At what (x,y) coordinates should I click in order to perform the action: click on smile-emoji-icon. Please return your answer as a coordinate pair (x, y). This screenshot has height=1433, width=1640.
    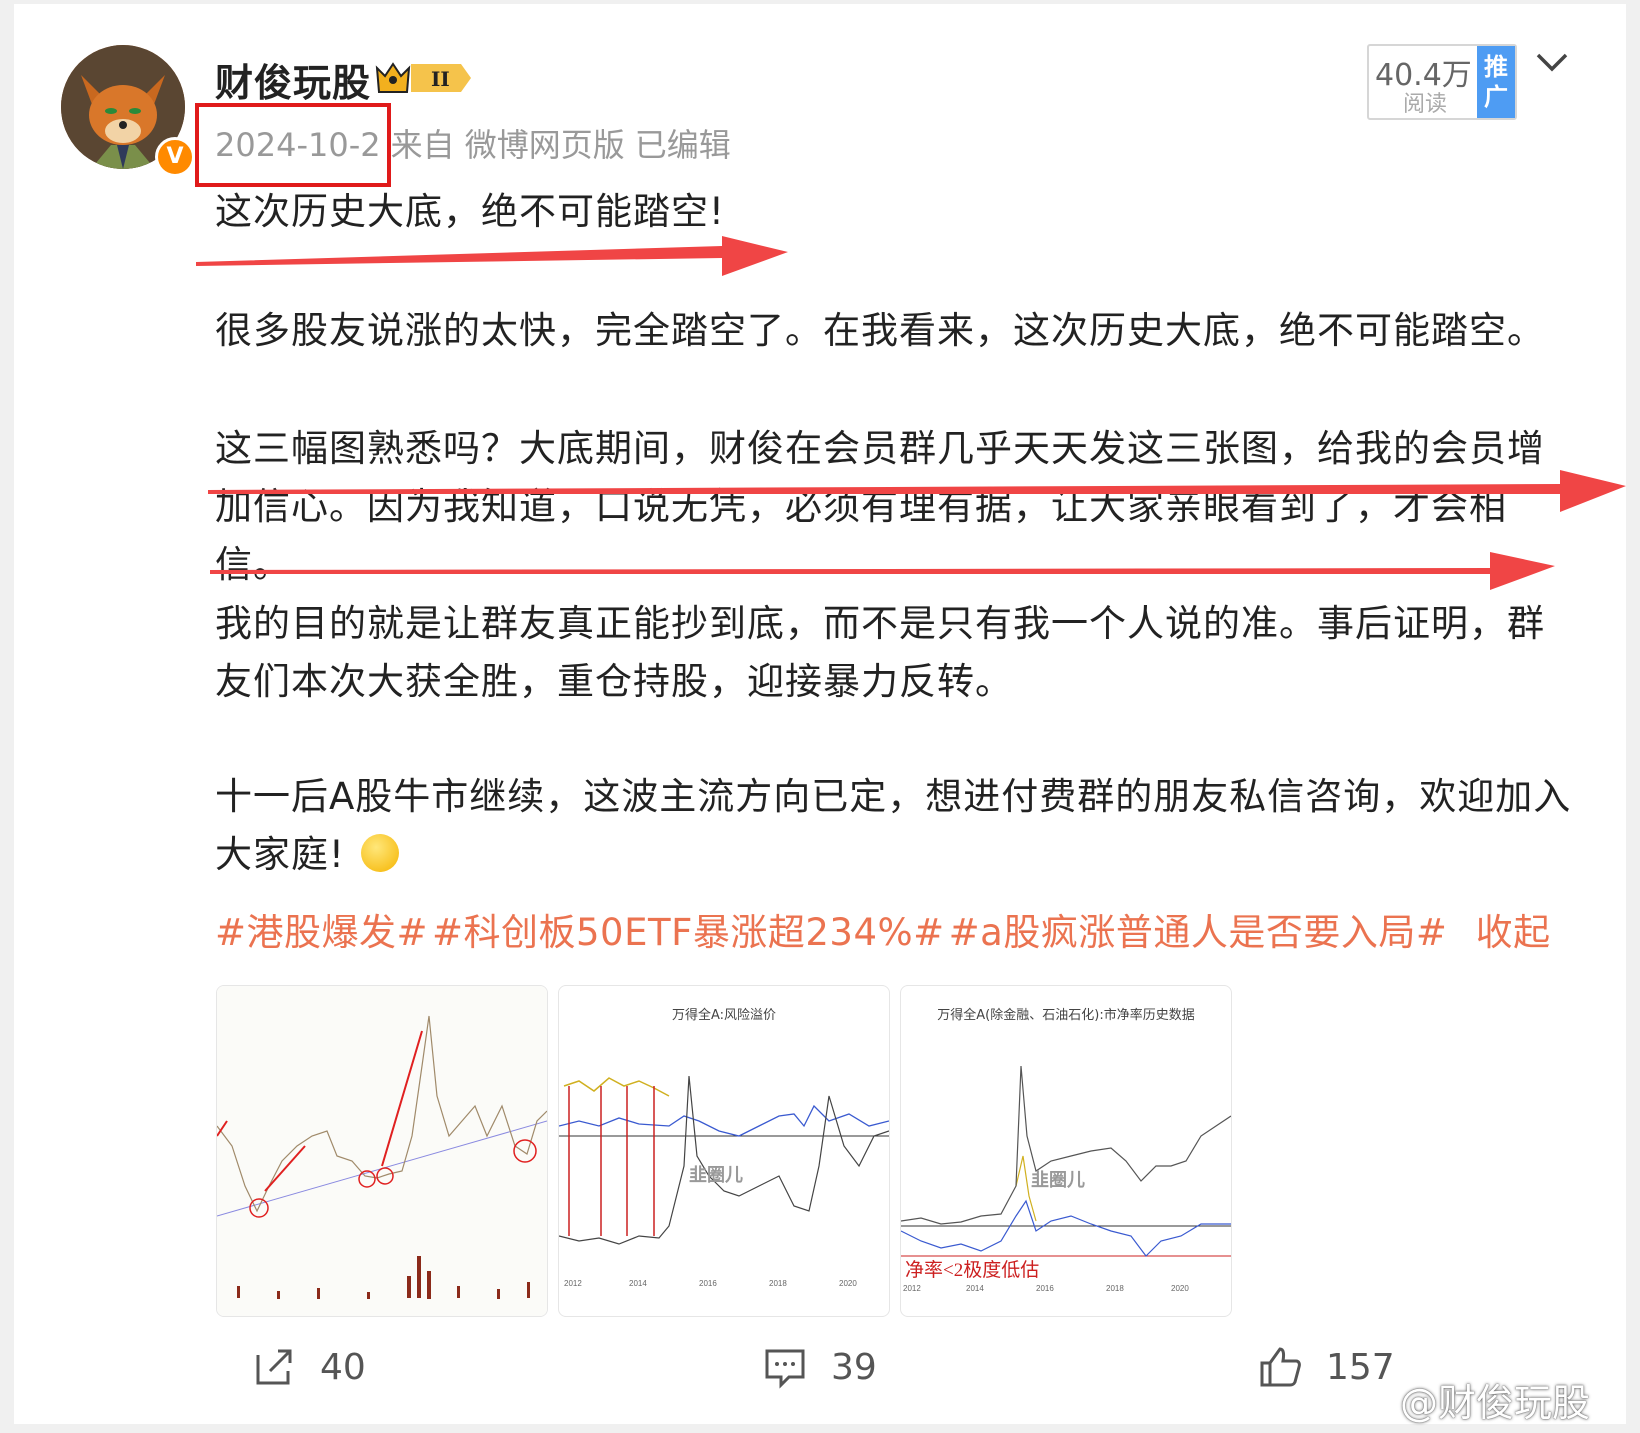
    Looking at the image, I should click on (379, 852).